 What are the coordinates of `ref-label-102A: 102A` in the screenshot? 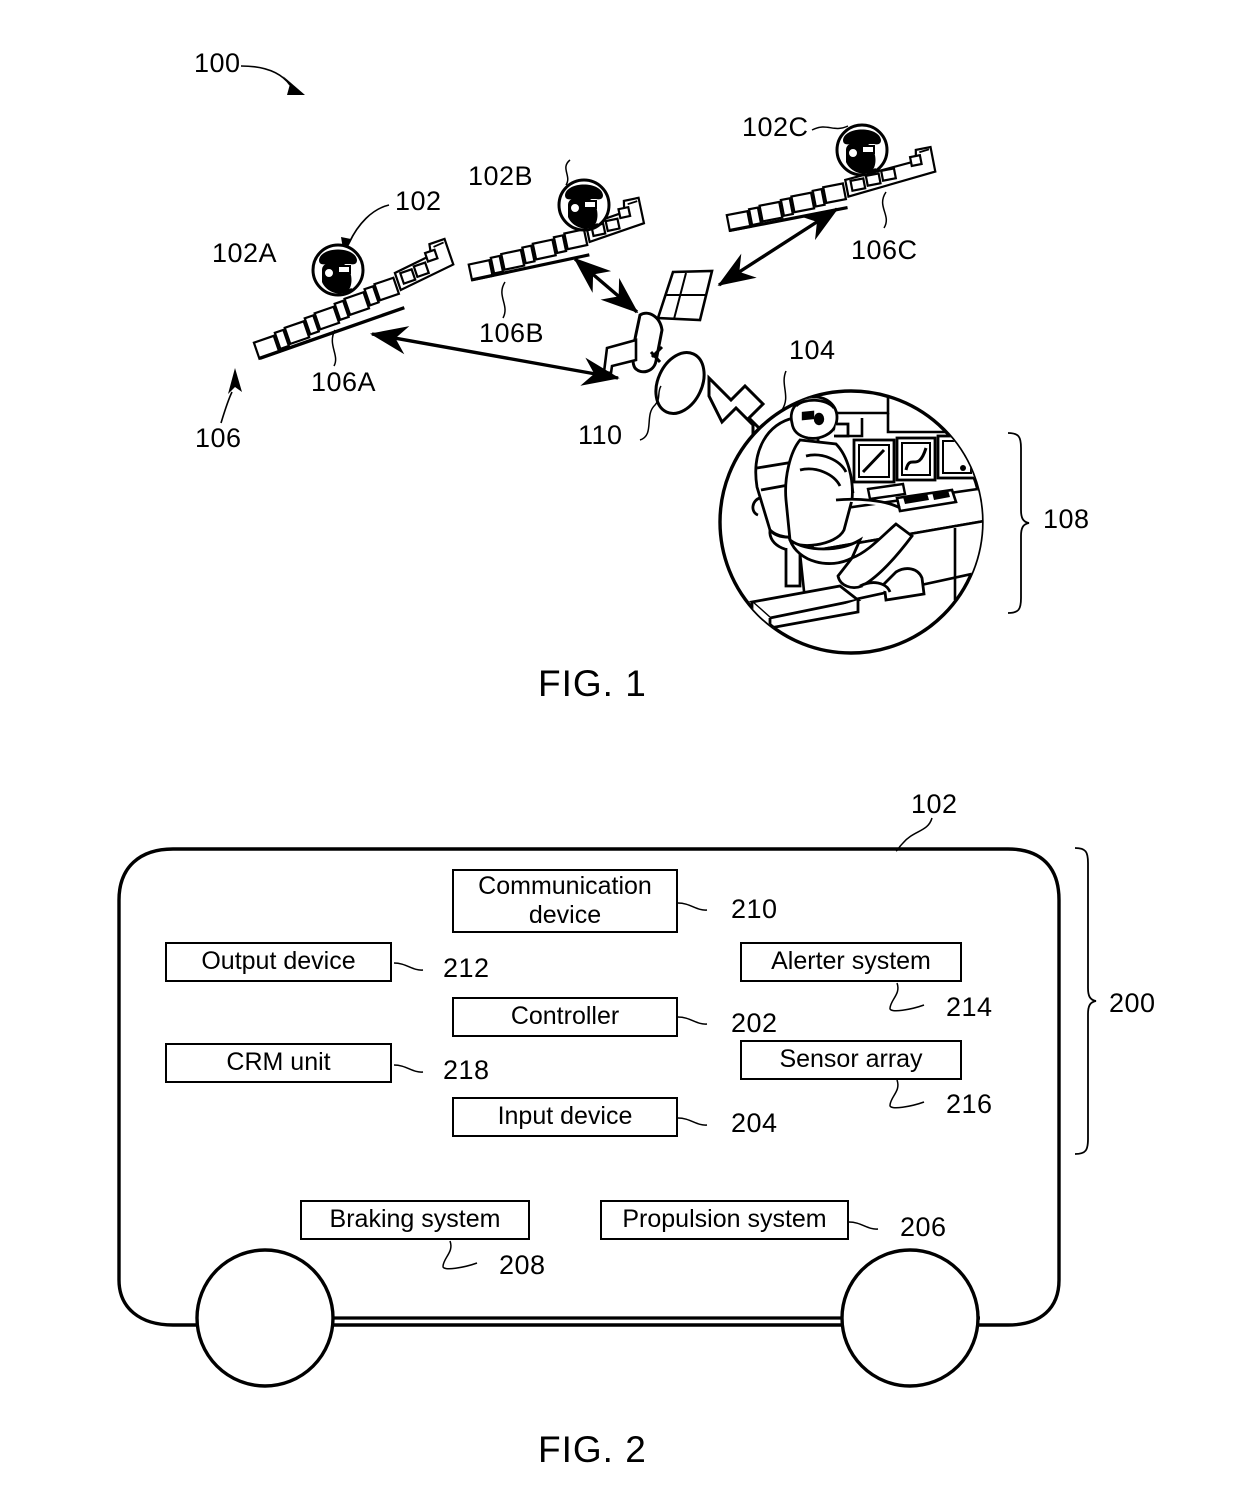 It's located at (245, 253).